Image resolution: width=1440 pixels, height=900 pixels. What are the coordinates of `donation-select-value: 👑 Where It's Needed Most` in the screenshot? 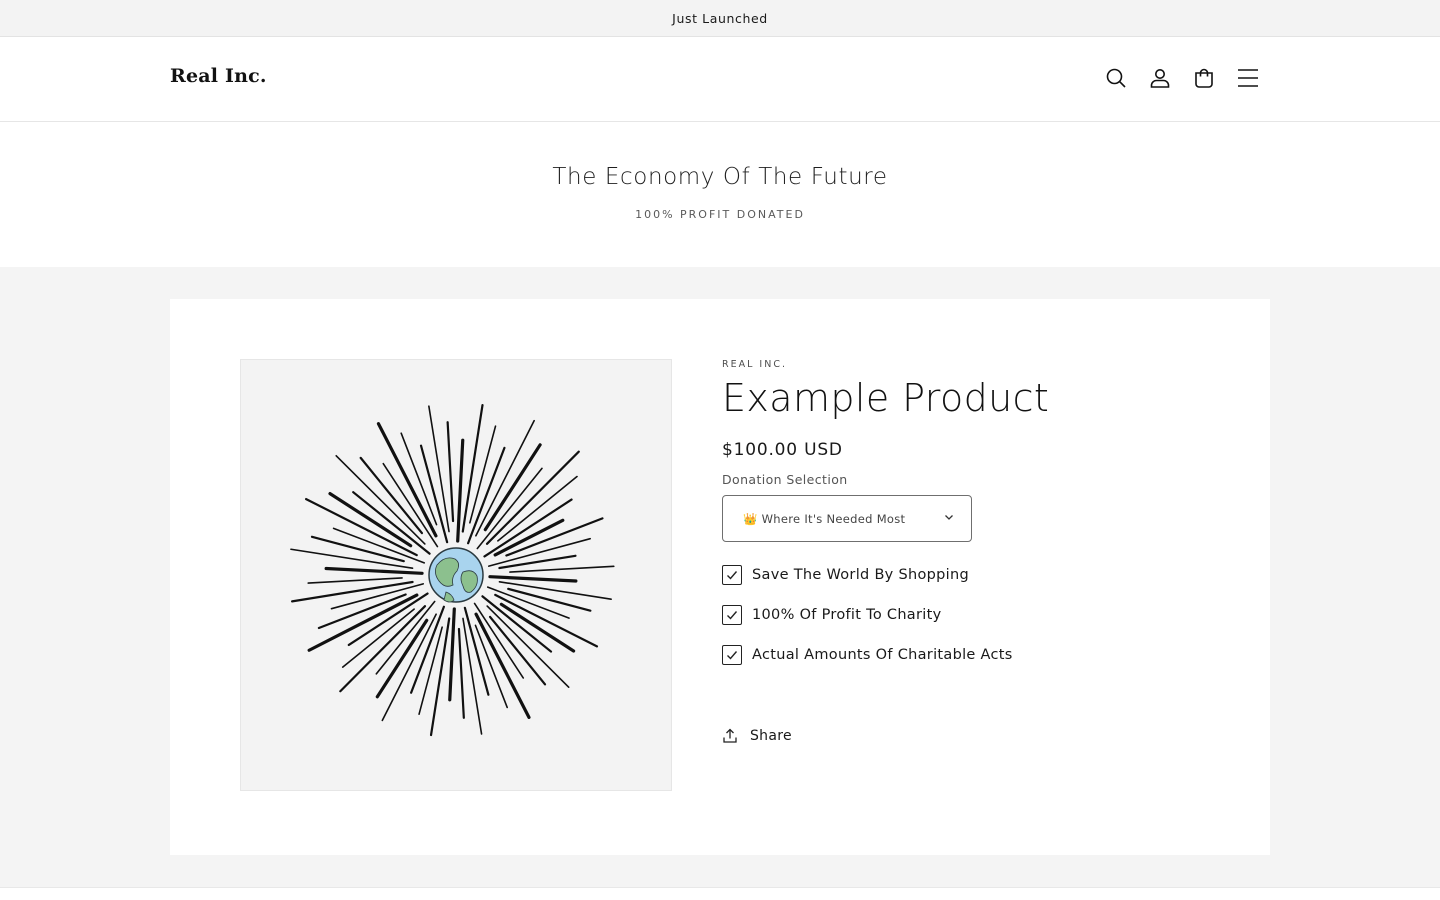 It's located at (824, 518).